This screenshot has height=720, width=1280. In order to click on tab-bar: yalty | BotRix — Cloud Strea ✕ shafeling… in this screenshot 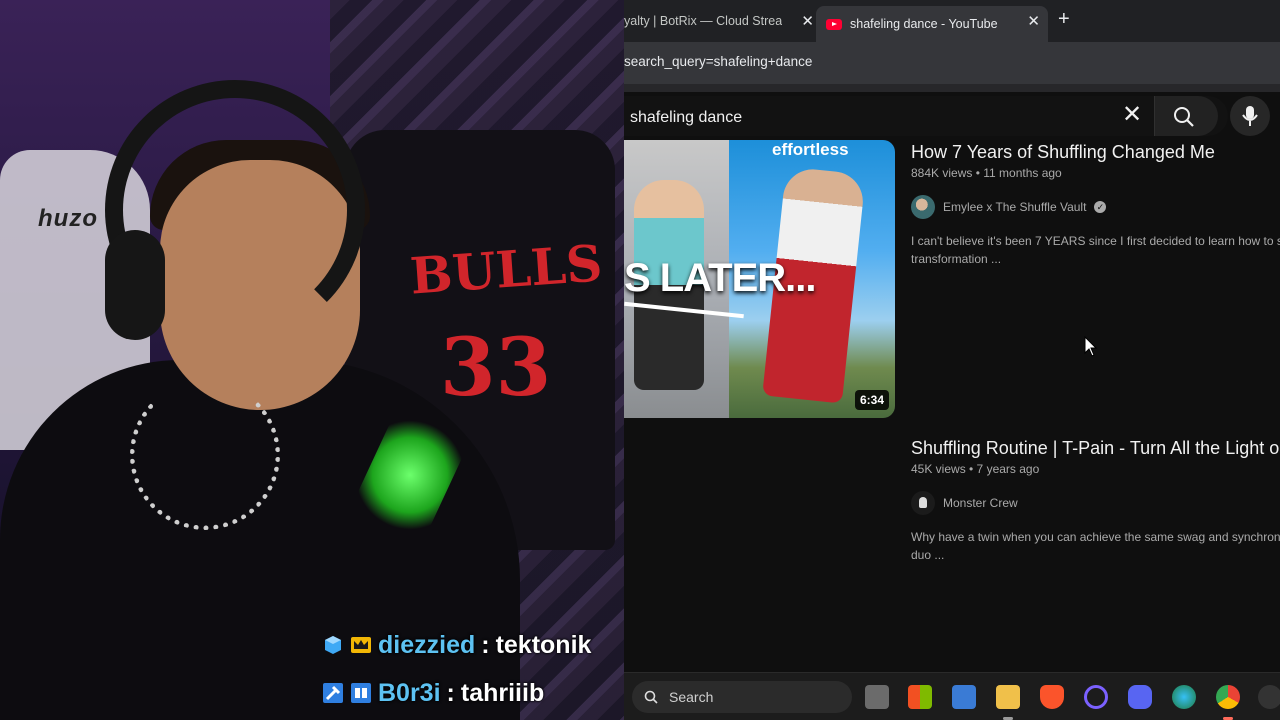, I will do `click(952, 21)`.